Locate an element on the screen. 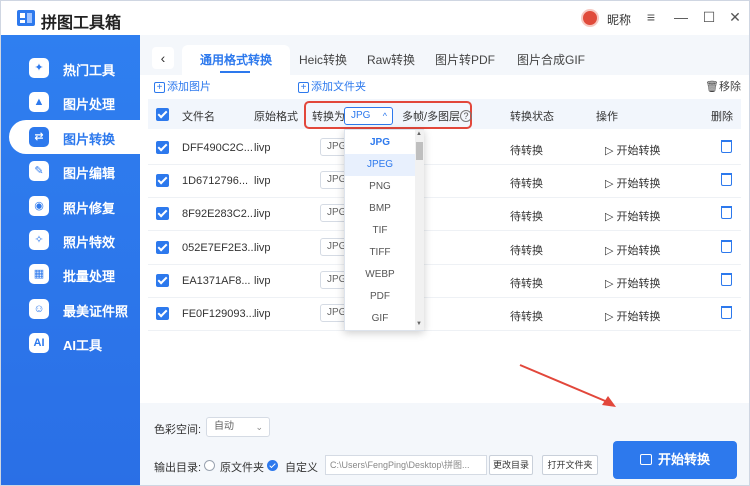  format-option: GIF is located at coordinates (380, 319).